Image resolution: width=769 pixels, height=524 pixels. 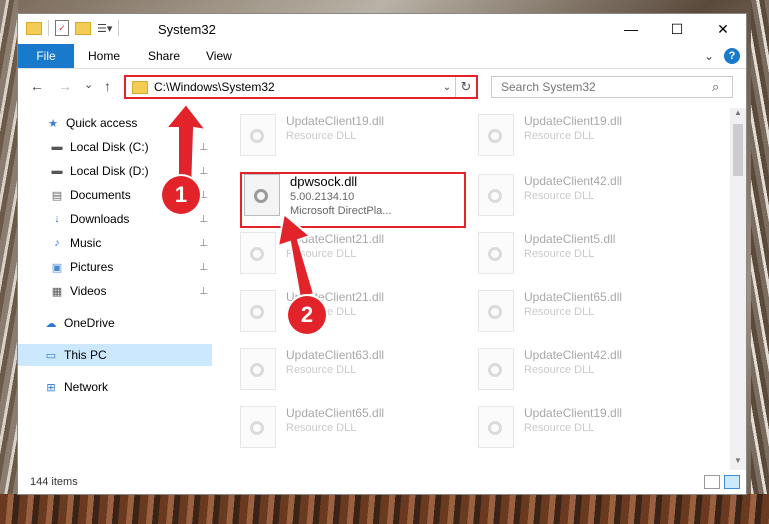 I want to click on callout-step-2: 2, so click(x=307, y=315).